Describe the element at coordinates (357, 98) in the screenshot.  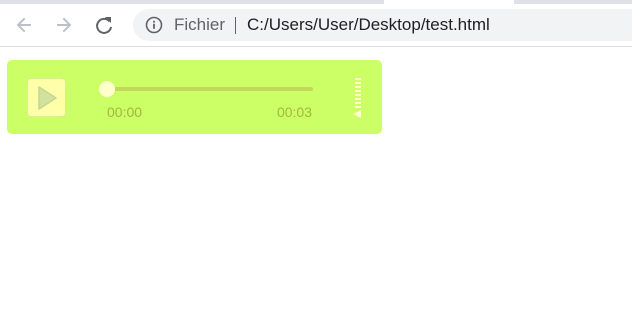
I see `volume-icon` at that location.